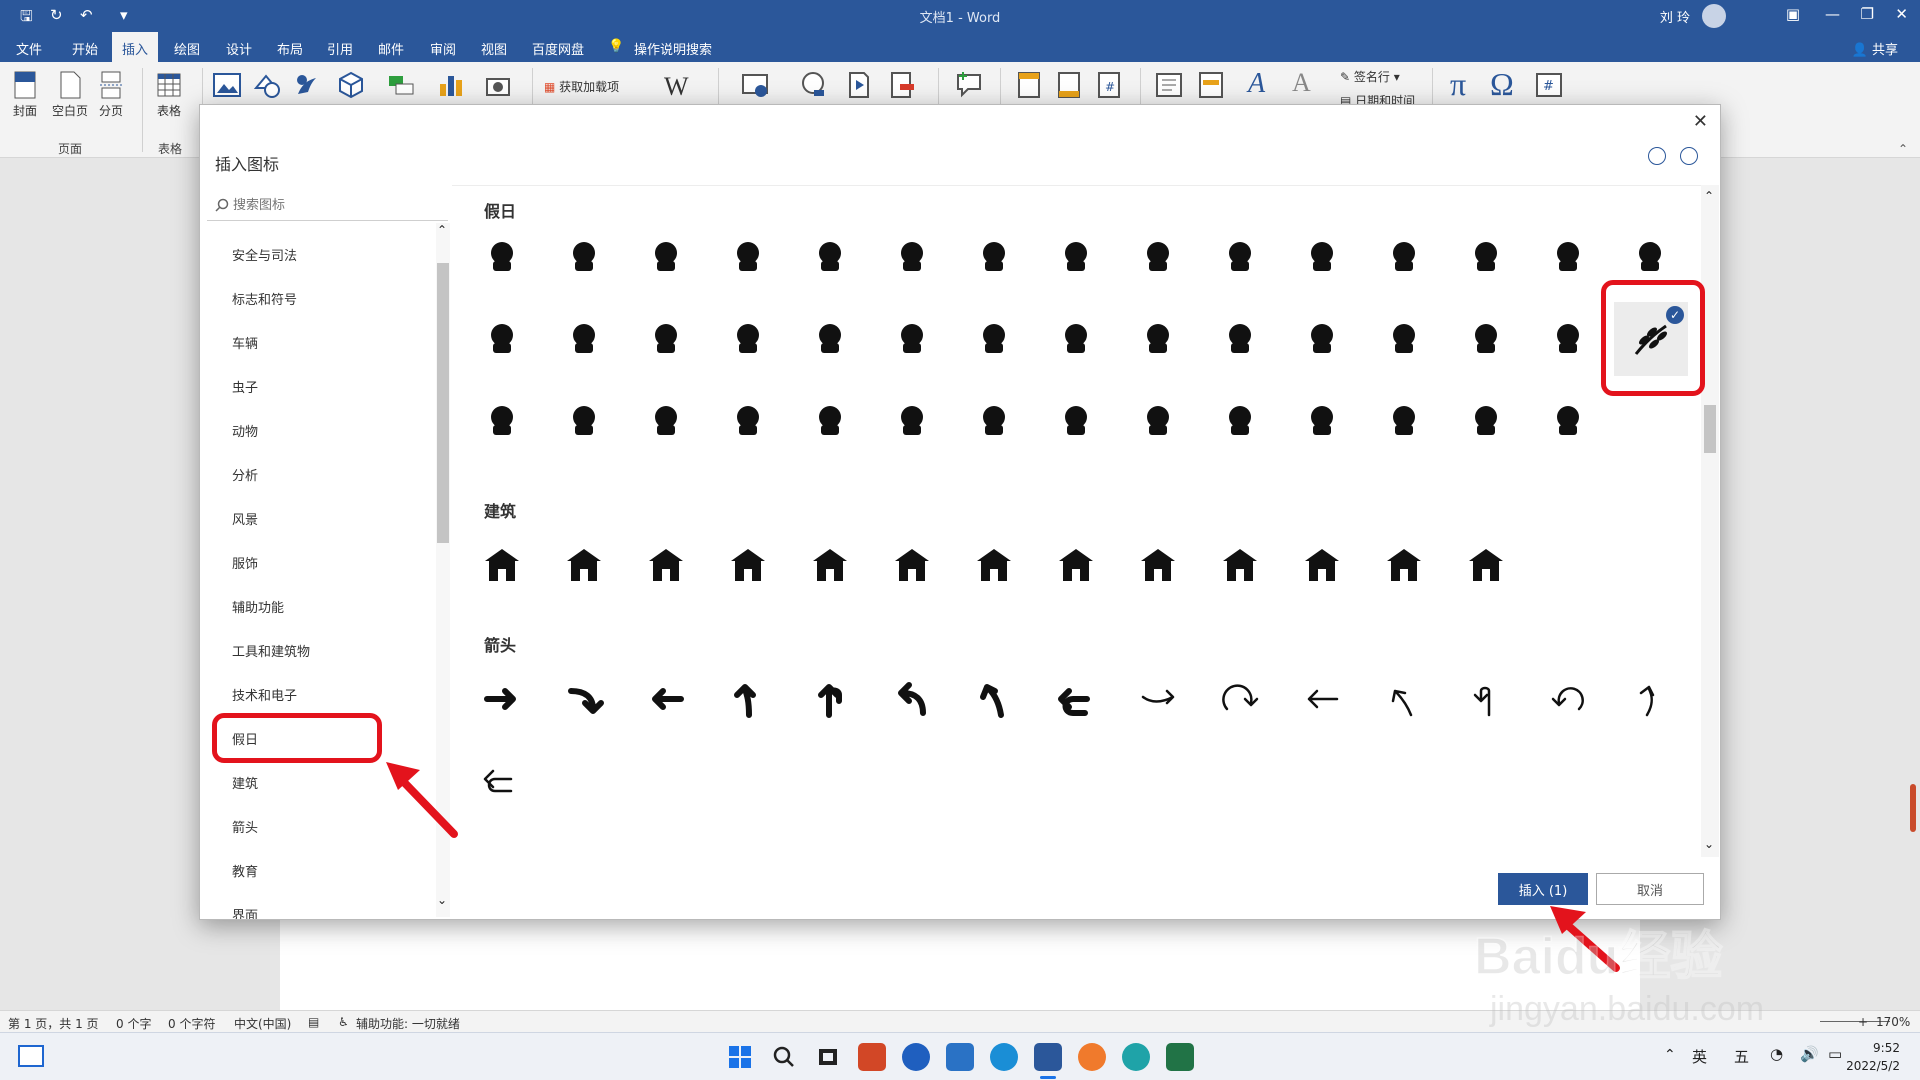 This screenshot has height=1080, width=1920. What do you see at coordinates (1835, 1054) in the screenshot?
I see `battery-icon: ▭` at bounding box center [1835, 1054].